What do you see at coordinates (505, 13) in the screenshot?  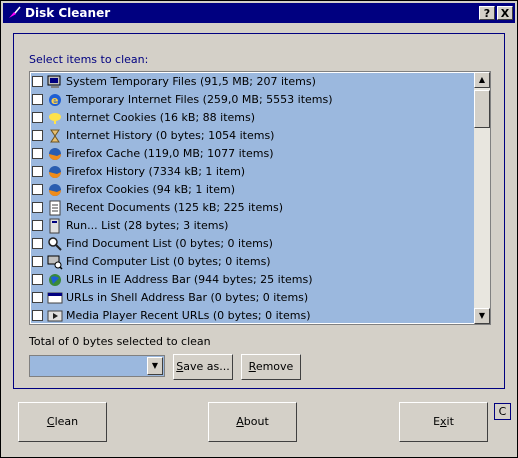 I see `close-button: X` at bounding box center [505, 13].